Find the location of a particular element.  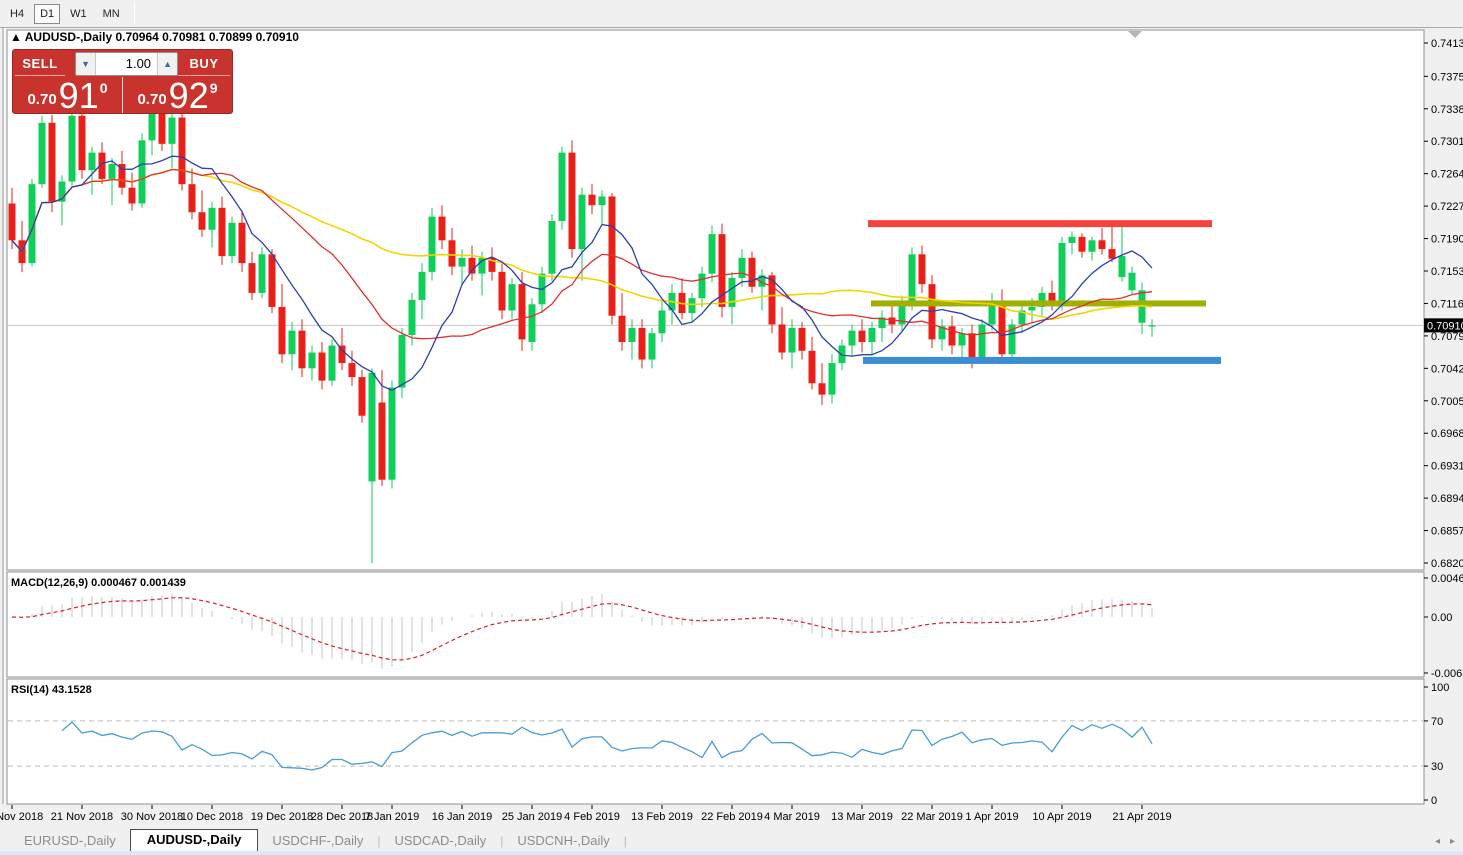

rsi-axis-label: 100 is located at coordinates (1440, 688).